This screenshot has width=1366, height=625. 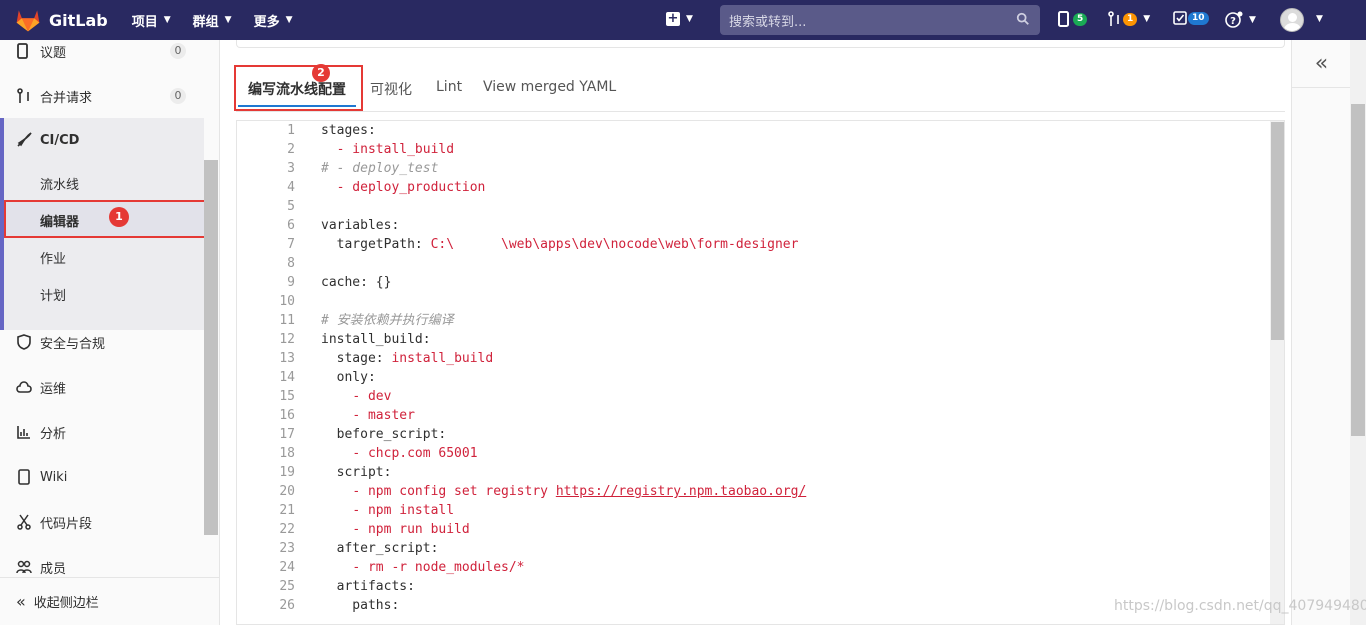 I want to click on nav-projects: 项目 ▼, so click(x=151, y=20).